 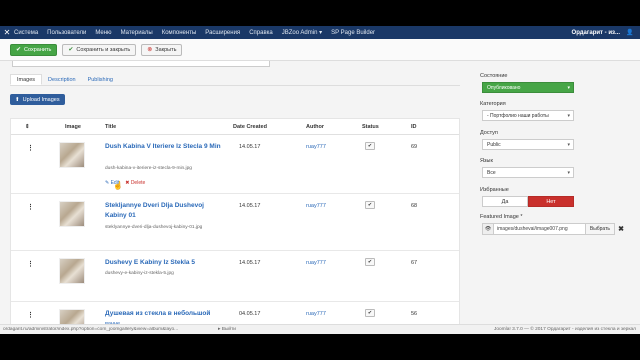 I want to click on close-button: ⊗ Закрыть, so click(x=162, y=49).